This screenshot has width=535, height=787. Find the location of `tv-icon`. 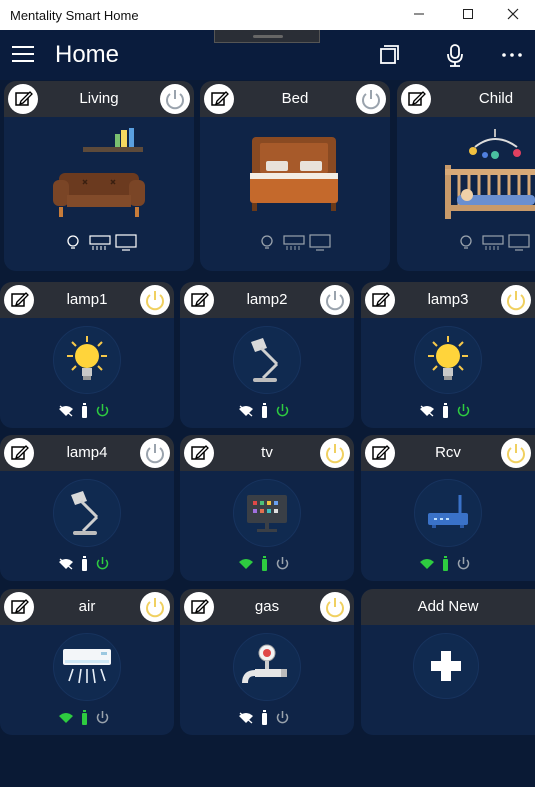

tv-icon is located at coordinates (267, 515).